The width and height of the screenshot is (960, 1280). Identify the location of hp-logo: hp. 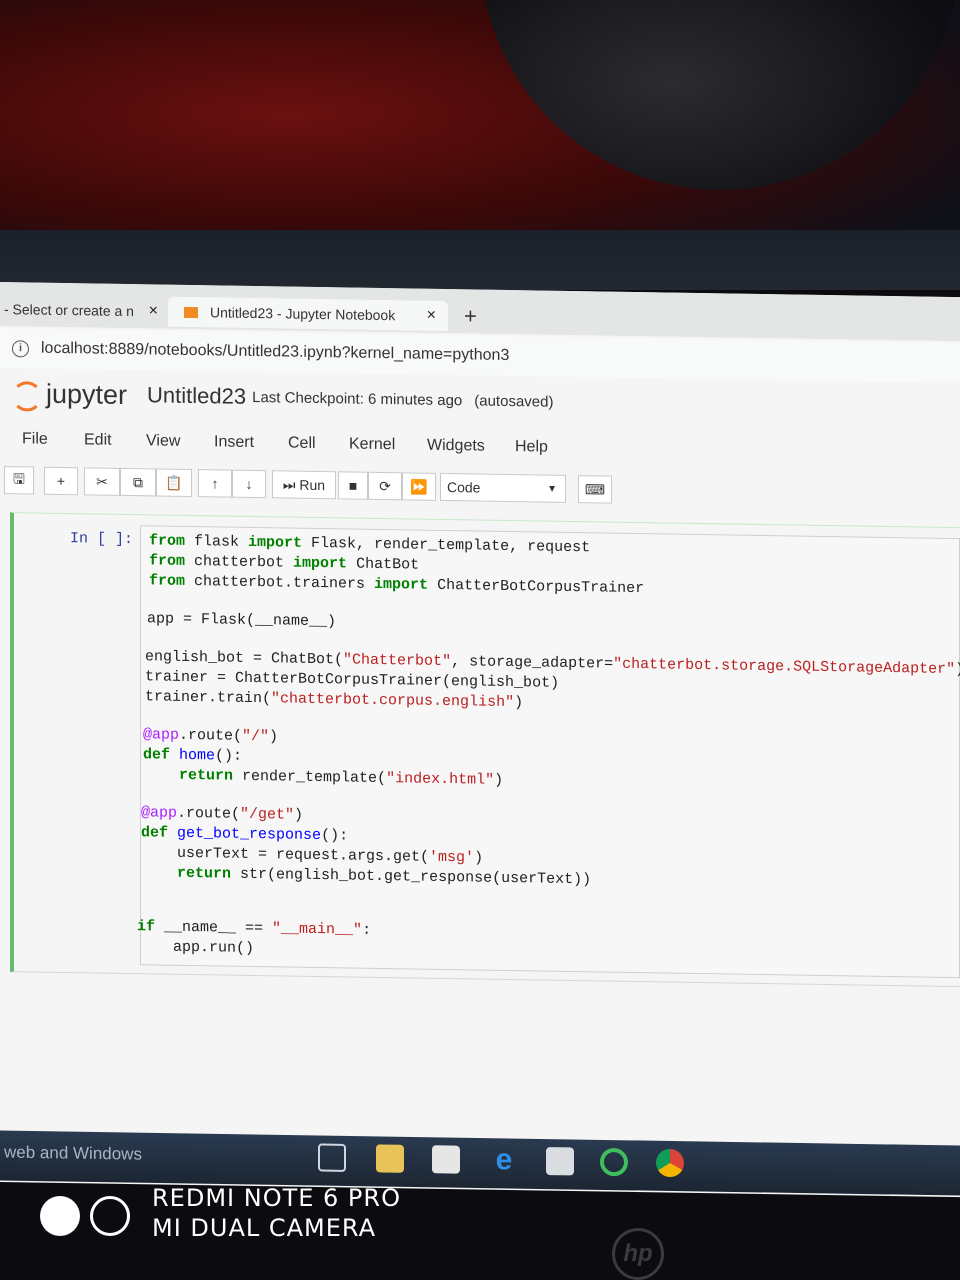
(638, 1254).